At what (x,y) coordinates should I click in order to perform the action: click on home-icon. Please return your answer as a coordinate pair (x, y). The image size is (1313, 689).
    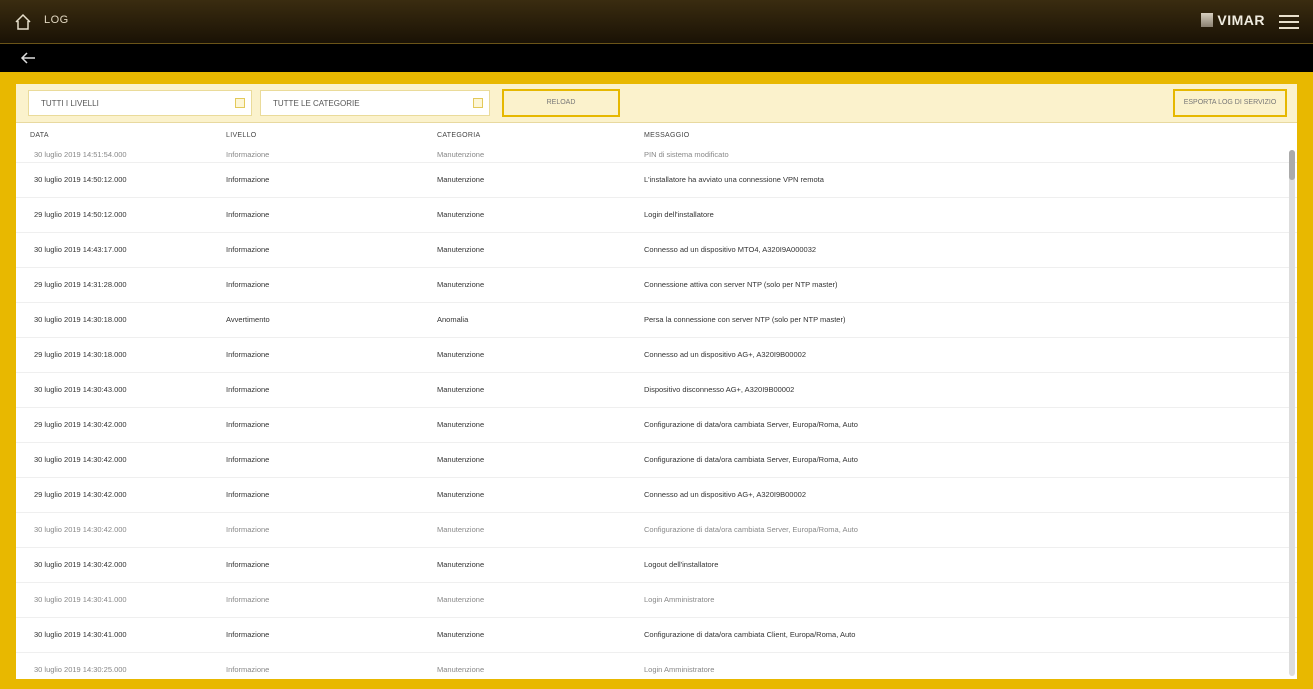
    Looking at the image, I should click on (23, 22).